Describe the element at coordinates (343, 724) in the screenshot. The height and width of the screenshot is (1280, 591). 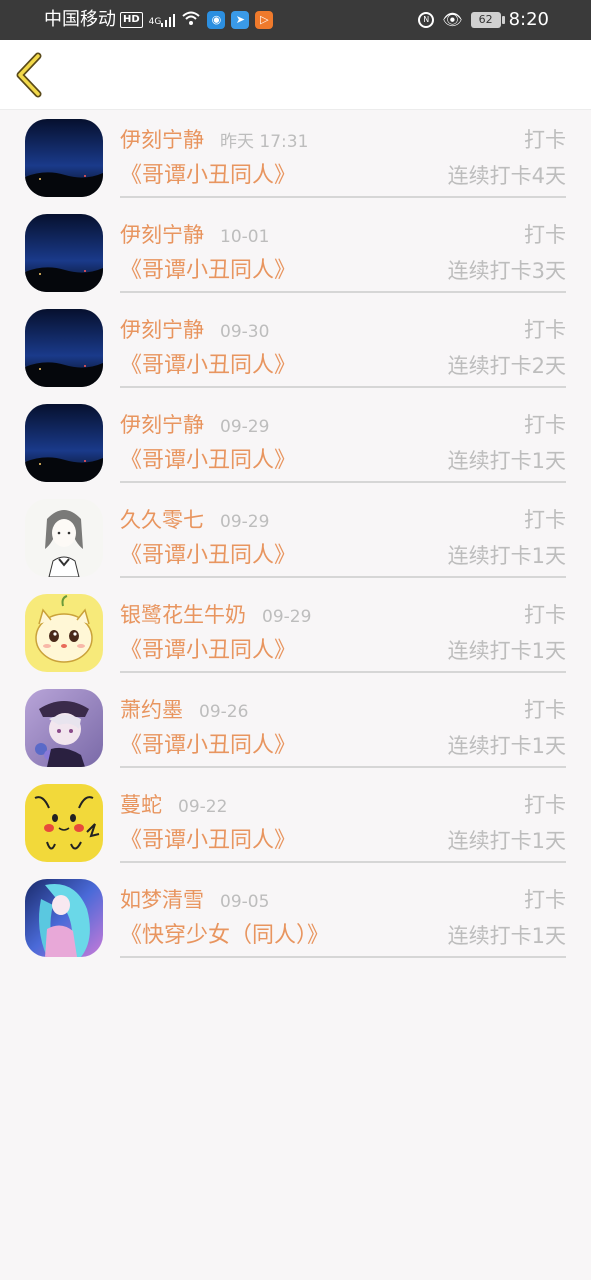
I see `checkin-info: 萧约墨 09-26 打卡 《哥谭小丑同人》 连续打卡1天` at that location.